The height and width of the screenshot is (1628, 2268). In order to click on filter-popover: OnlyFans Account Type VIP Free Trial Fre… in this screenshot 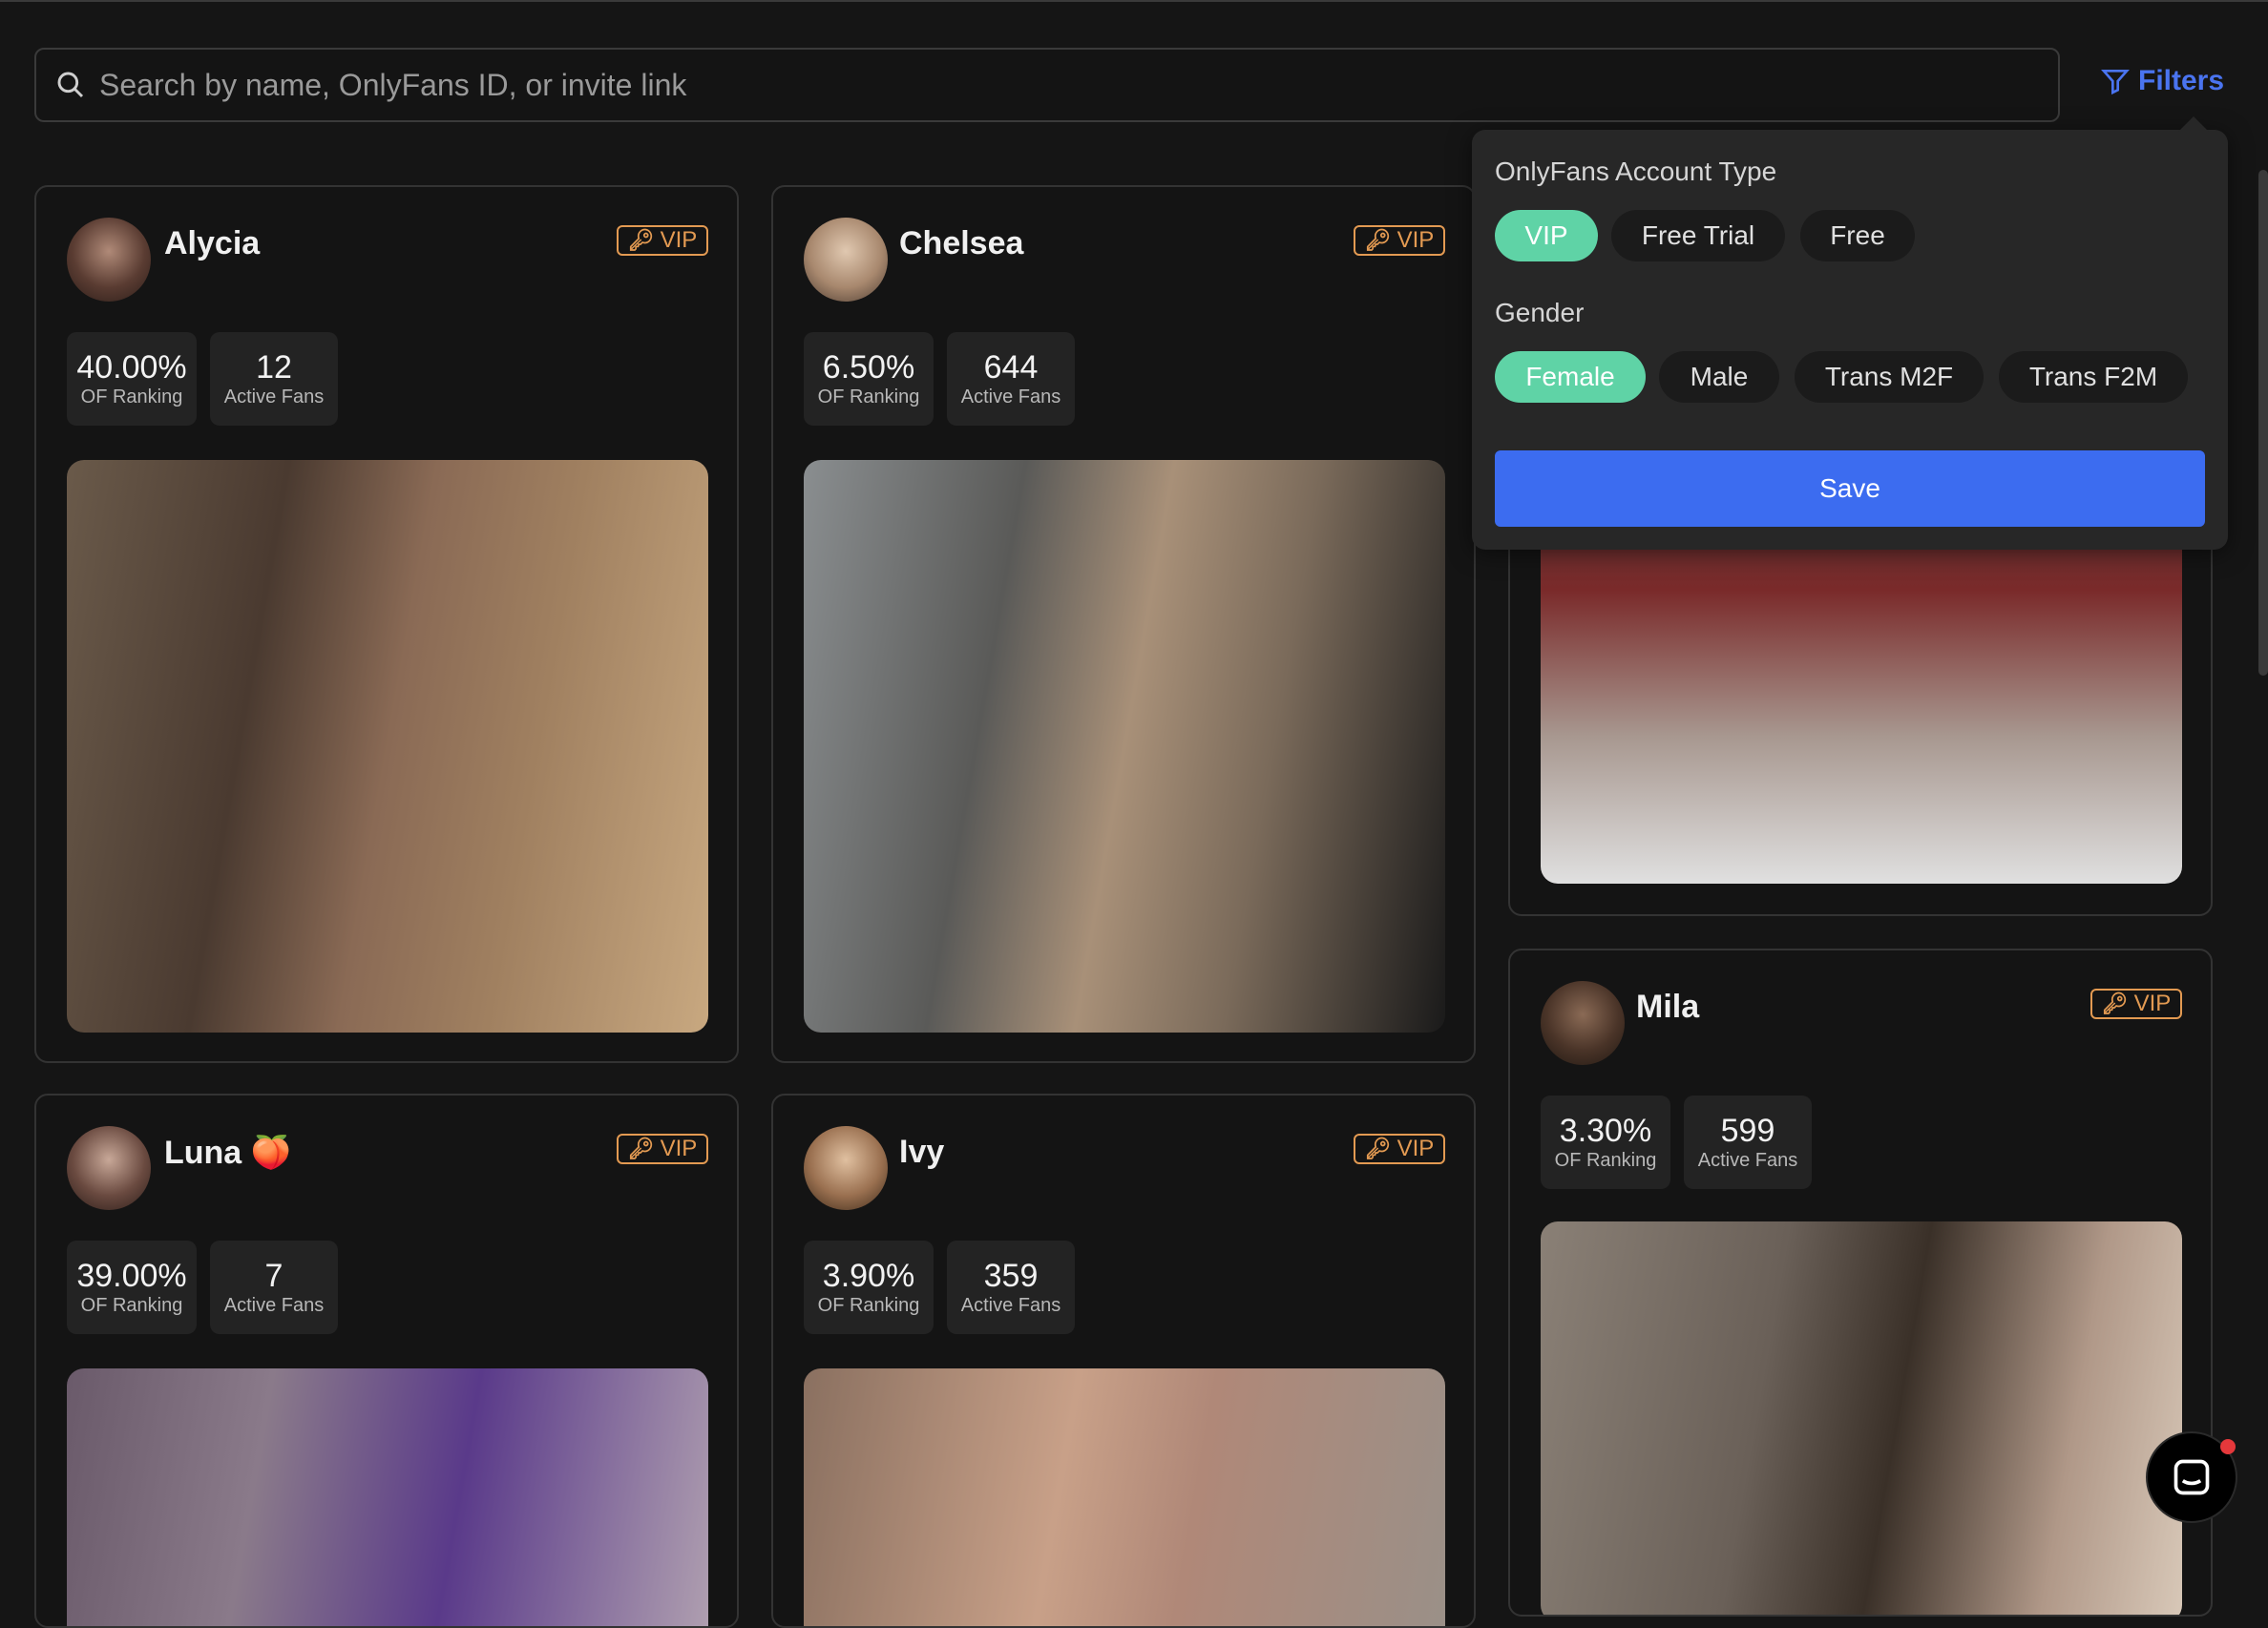, I will do `click(1850, 333)`.